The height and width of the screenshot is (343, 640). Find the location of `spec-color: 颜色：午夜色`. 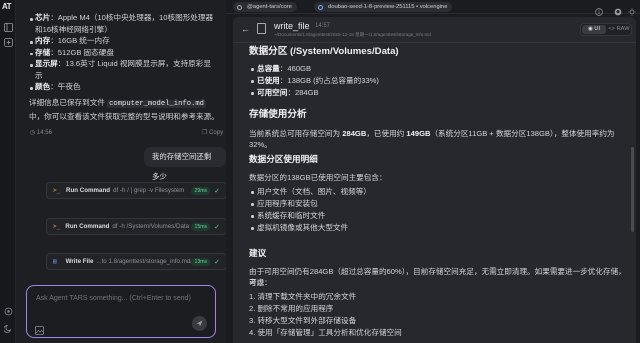

spec-color: 颜色：午夜色 is located at coordinates (58, 86).